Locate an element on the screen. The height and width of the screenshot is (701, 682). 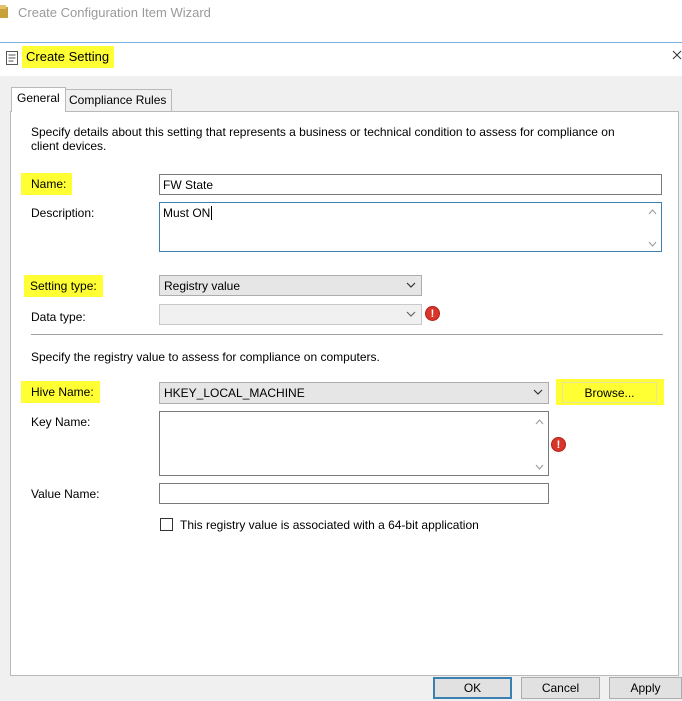
section-divider is located at coordinates (347, 334).